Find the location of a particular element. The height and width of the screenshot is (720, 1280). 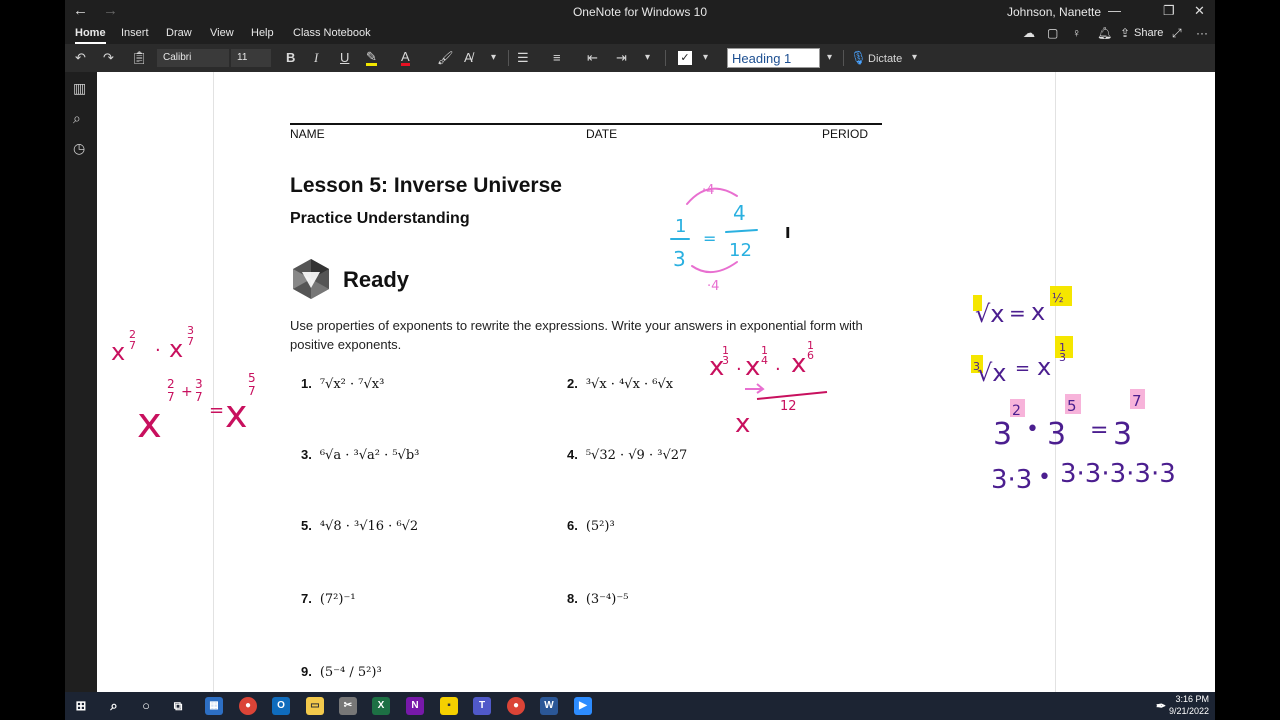

outdent-icon: ⇤ is located at coordinates (592, 58).